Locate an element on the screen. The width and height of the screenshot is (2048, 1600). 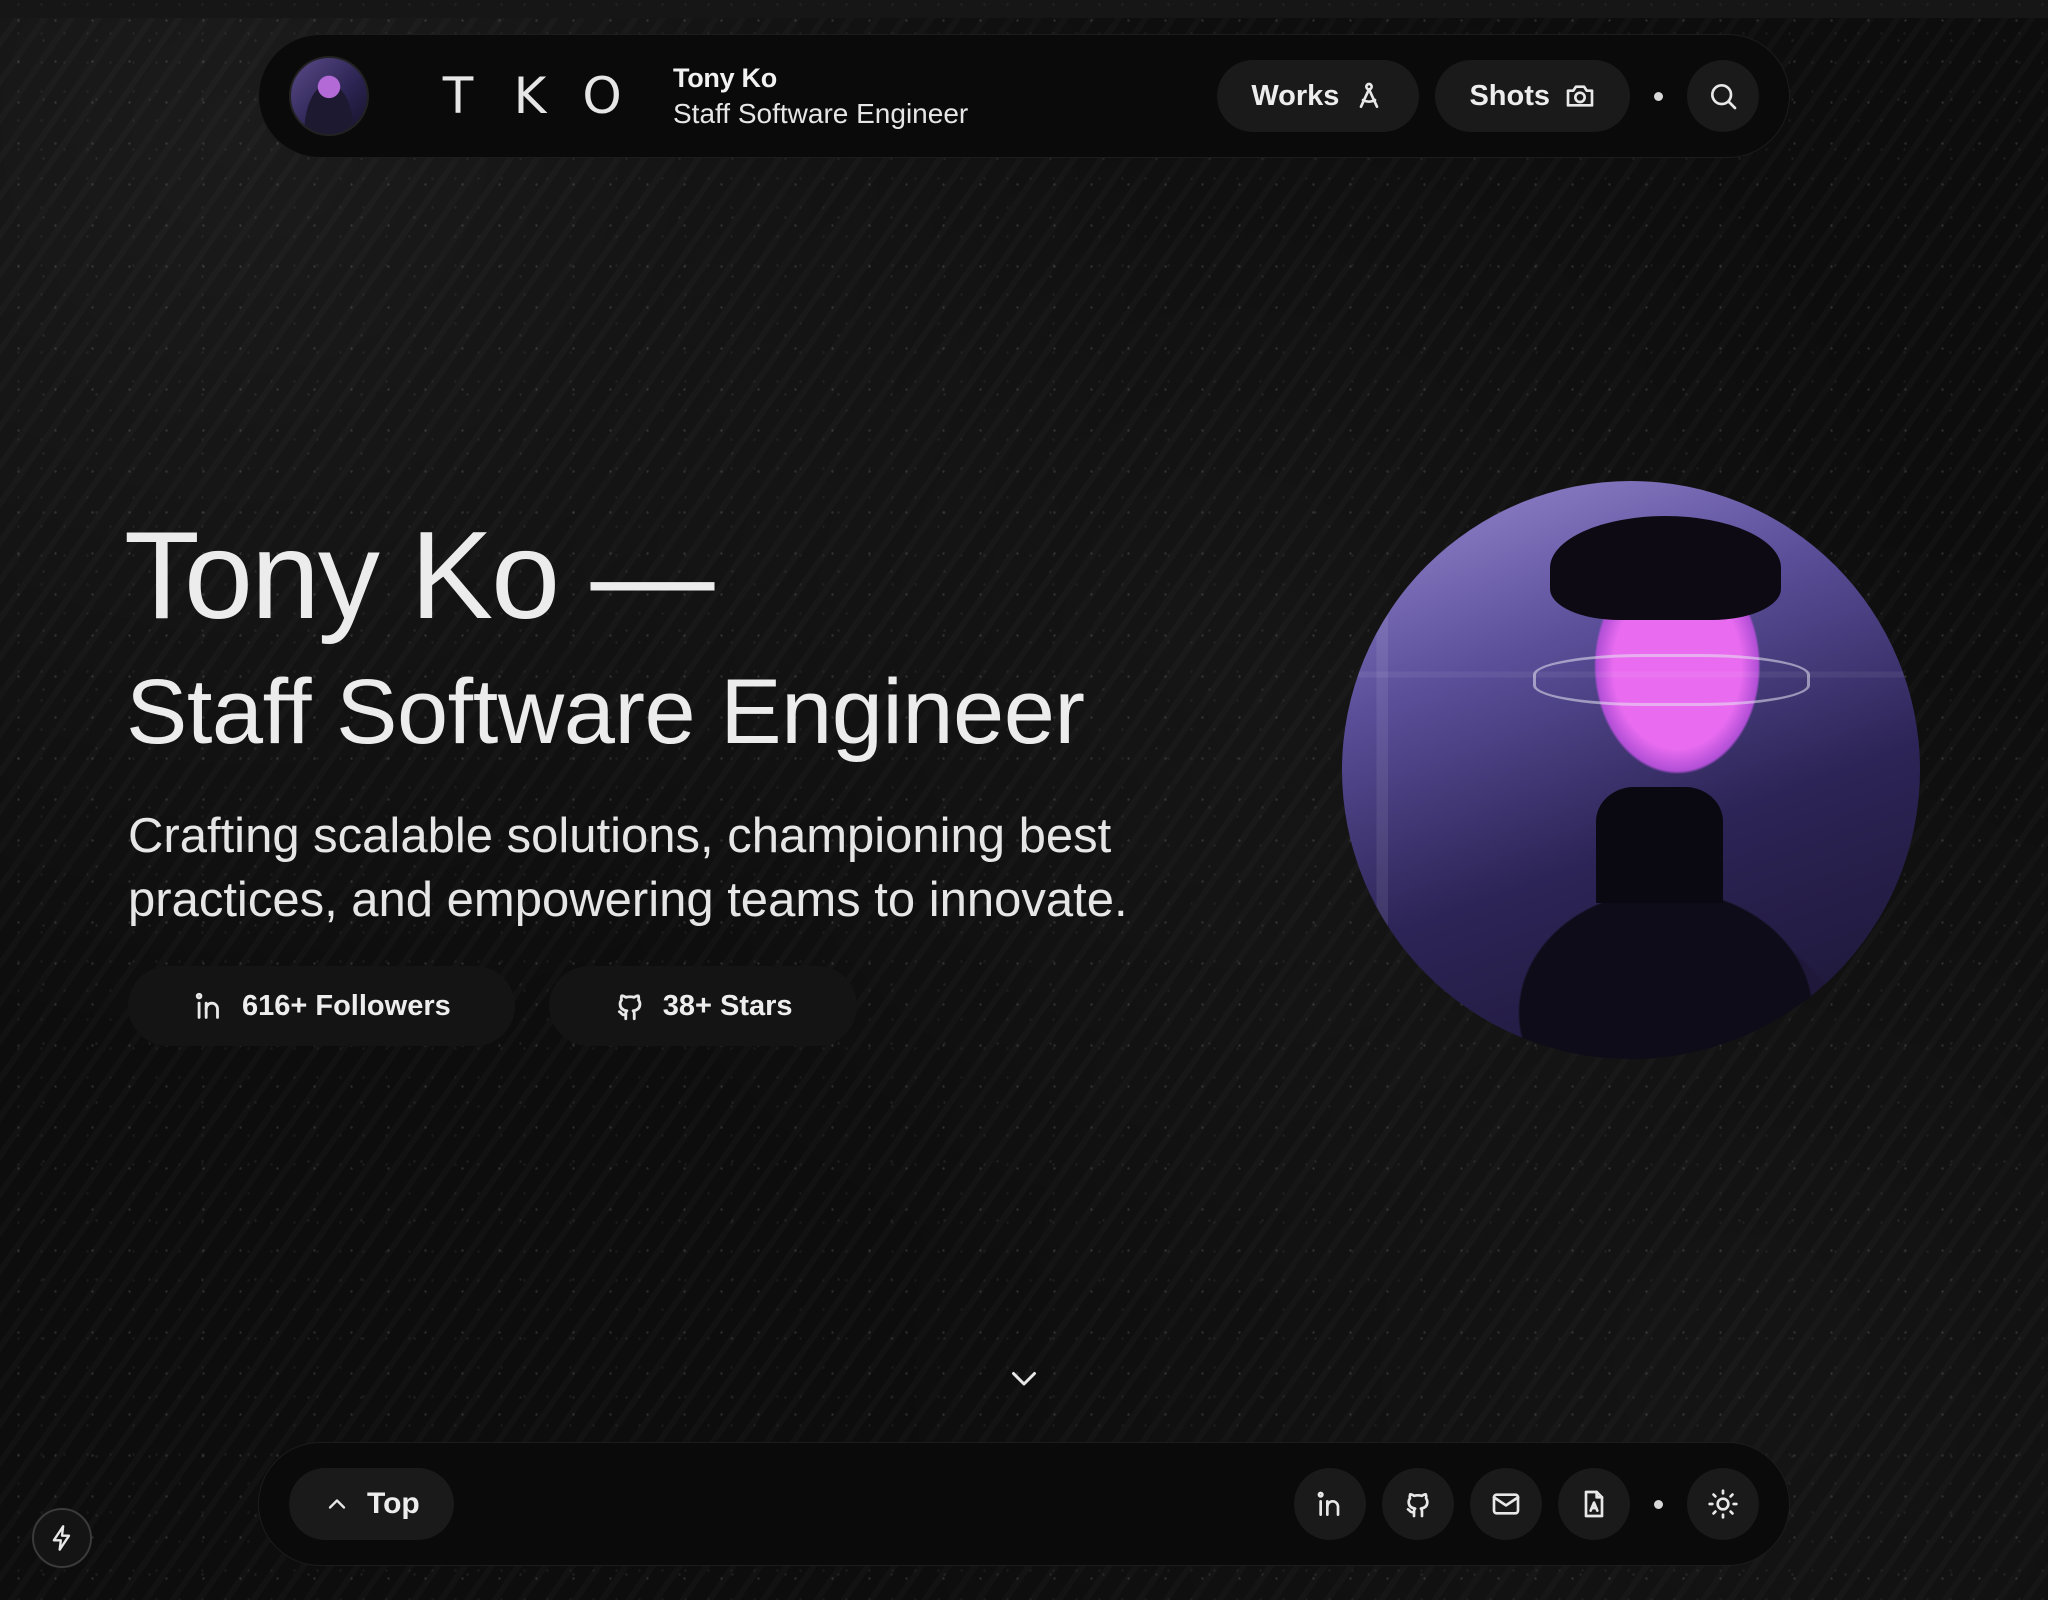
lightning-bolt-icon is located at coordinates (61, 1538).